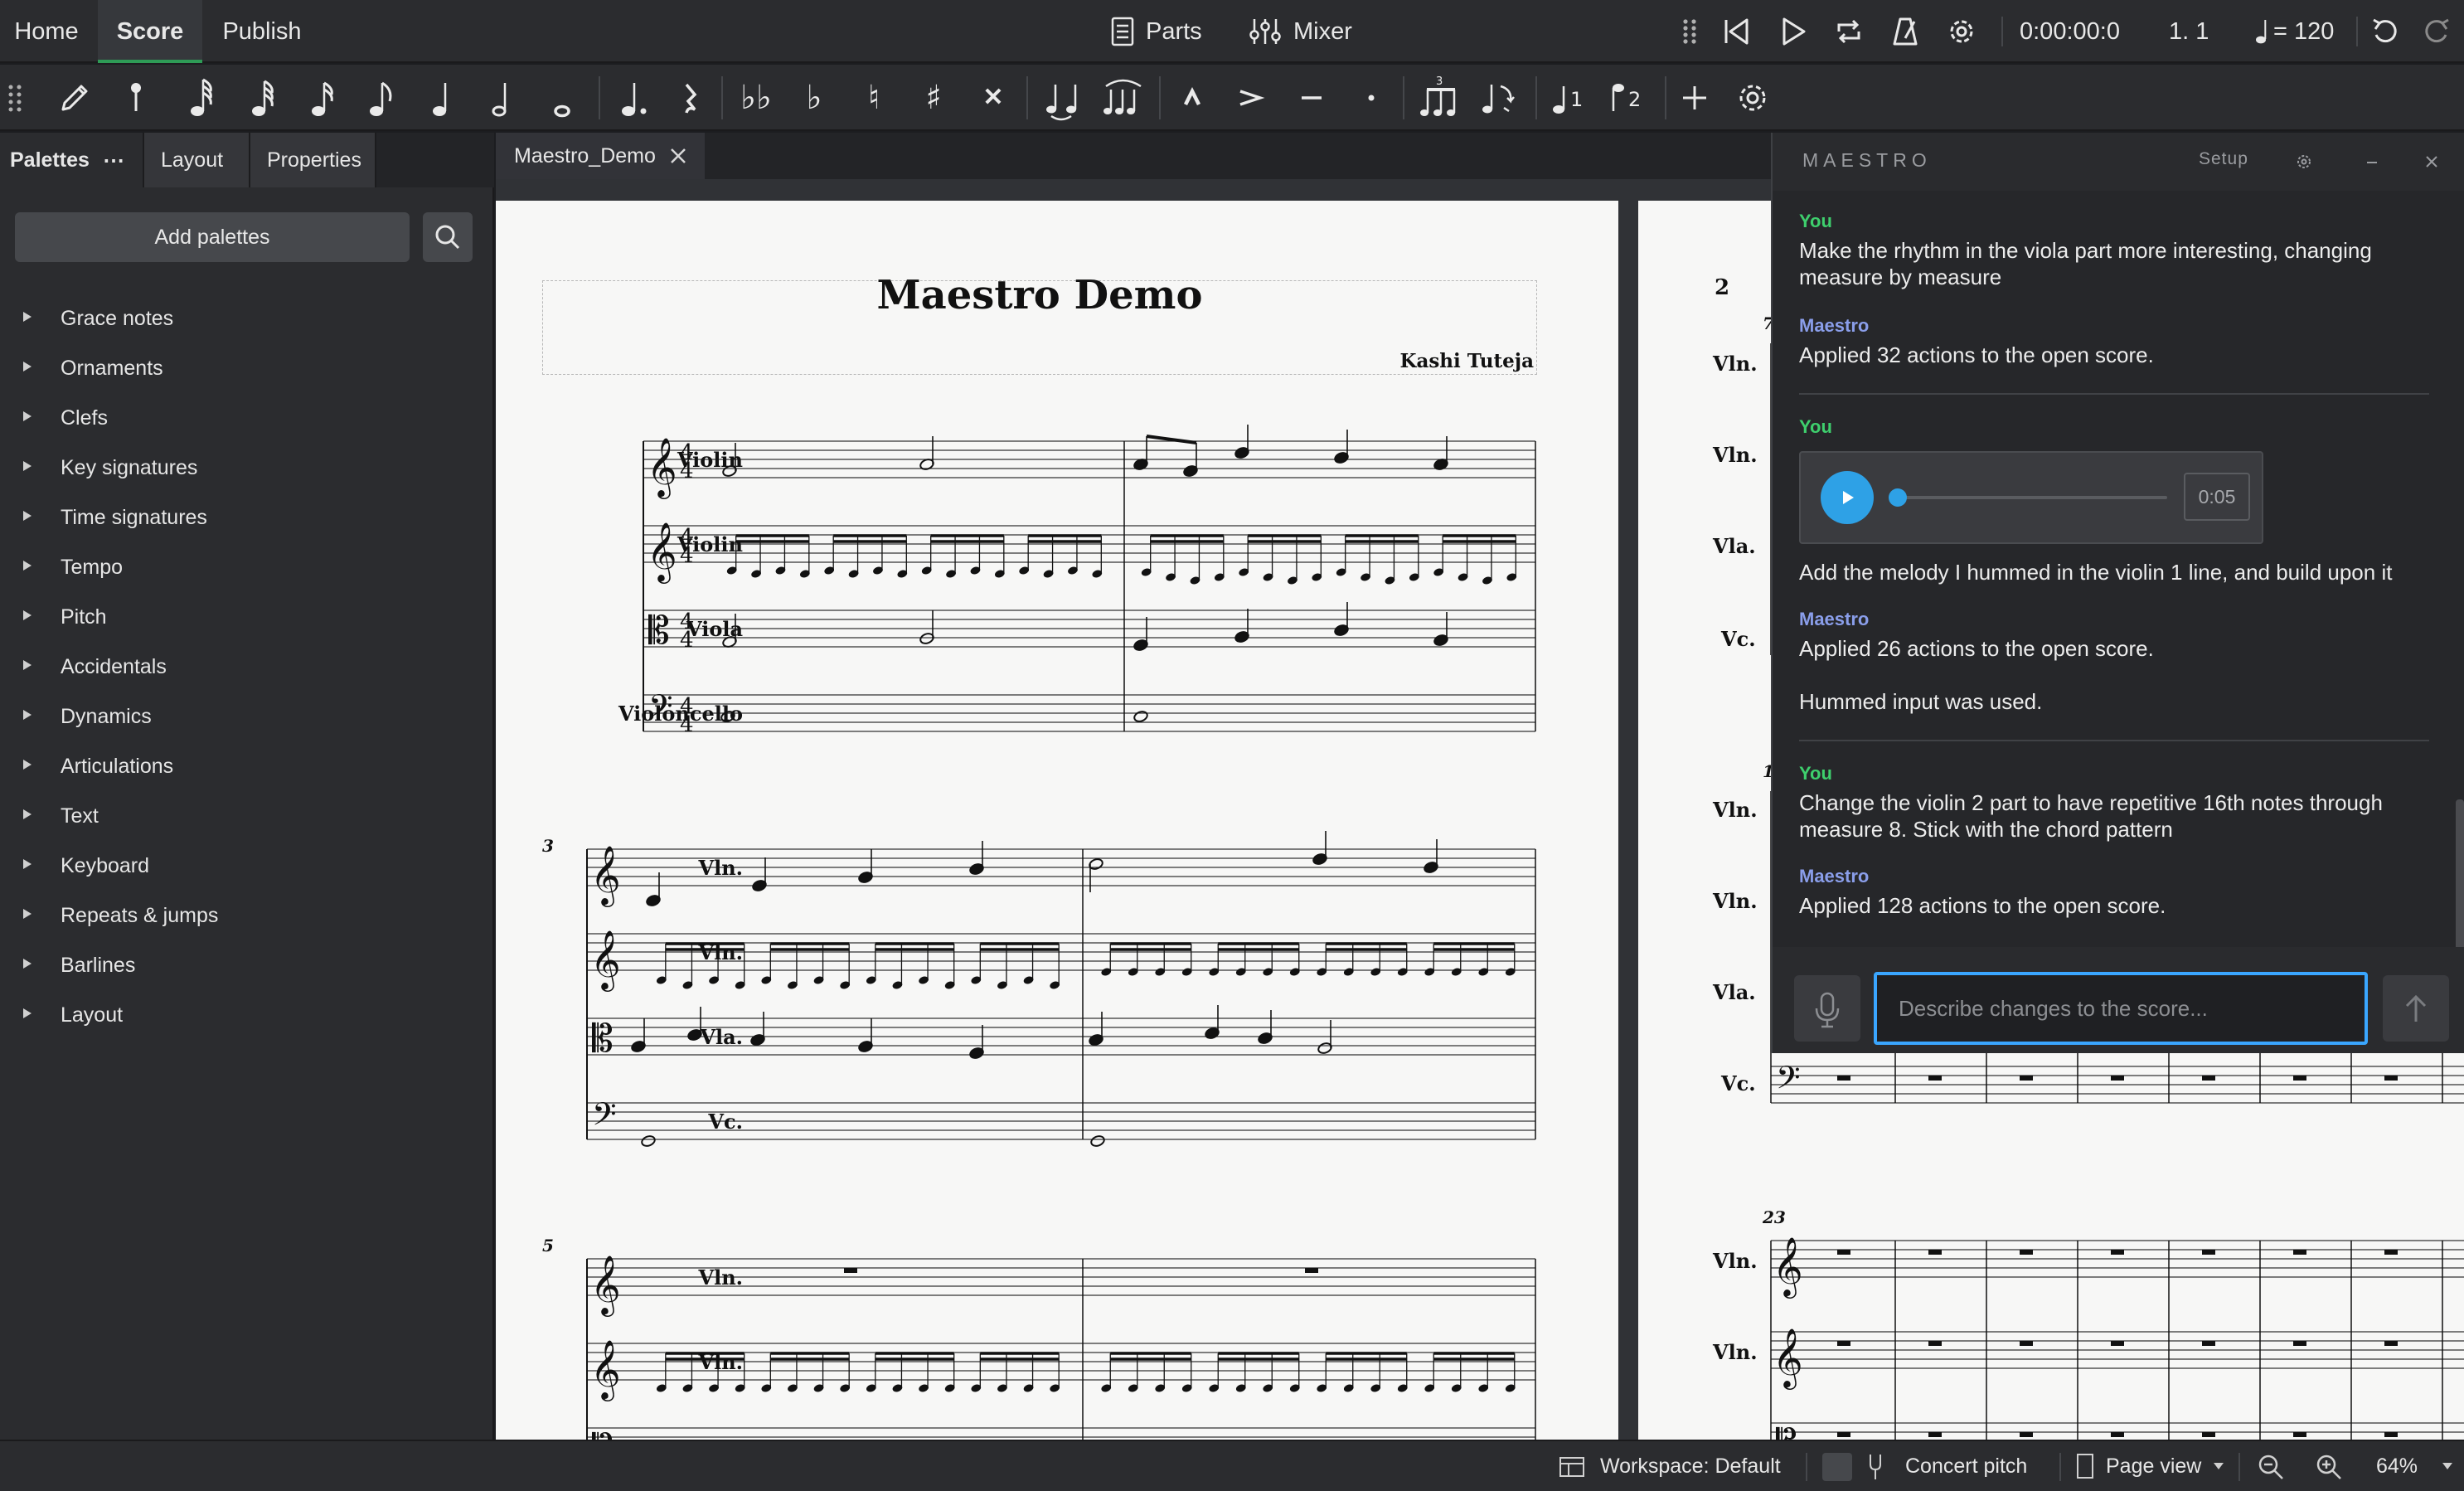  I want to click on audio-play-button, so click(1847, 497).